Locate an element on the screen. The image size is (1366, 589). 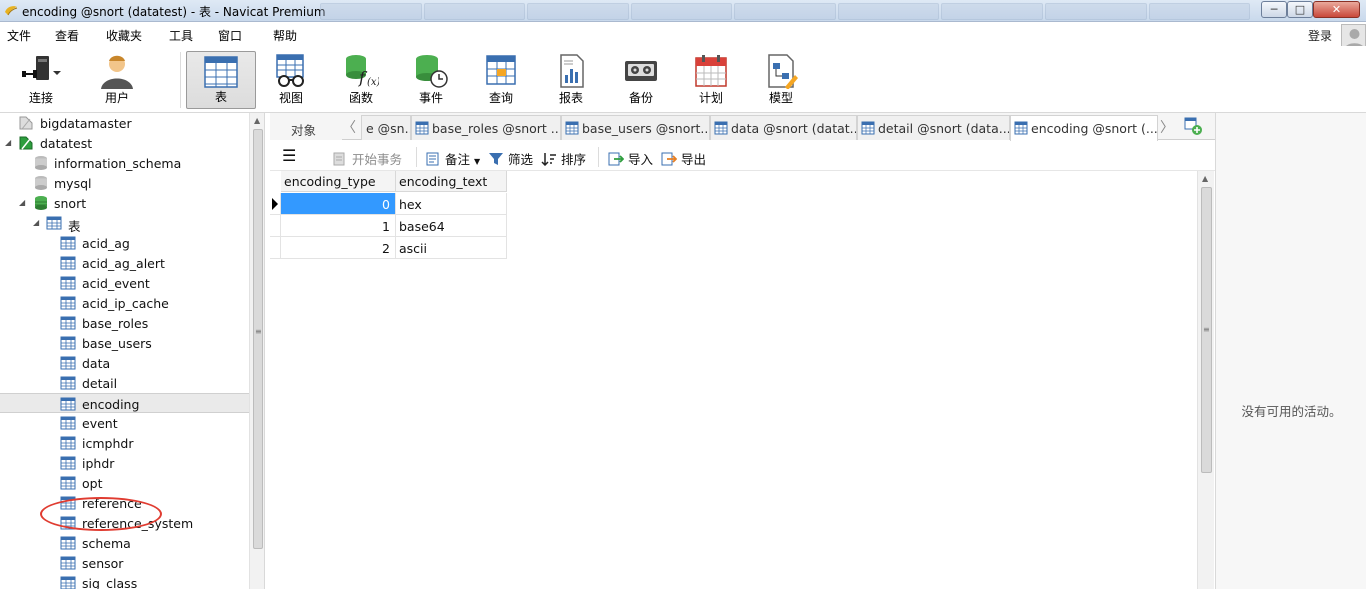
tree-folder-tables: ◢ 表 is located at coordinates (125, 223).